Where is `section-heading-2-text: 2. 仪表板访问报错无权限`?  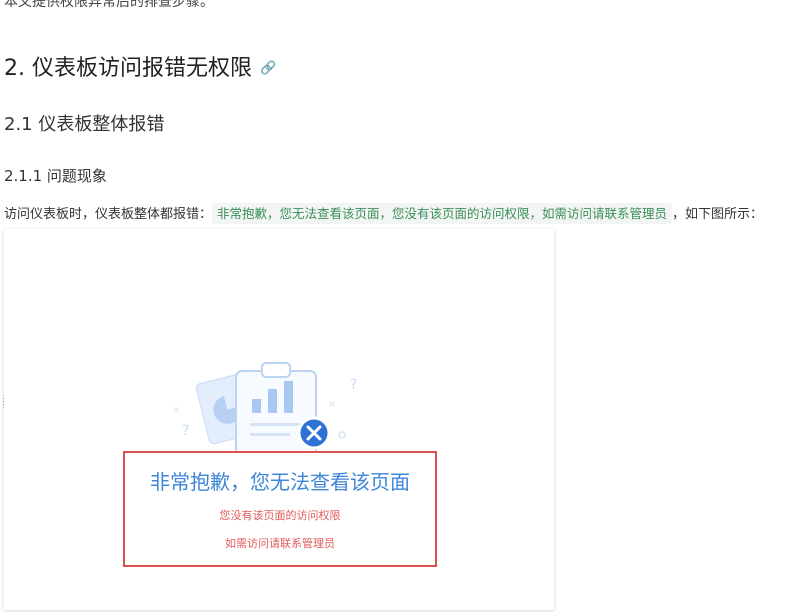
section-heading-2-text: 2. 仪表板访问报错无权限 is located at coordinates (128, 68).